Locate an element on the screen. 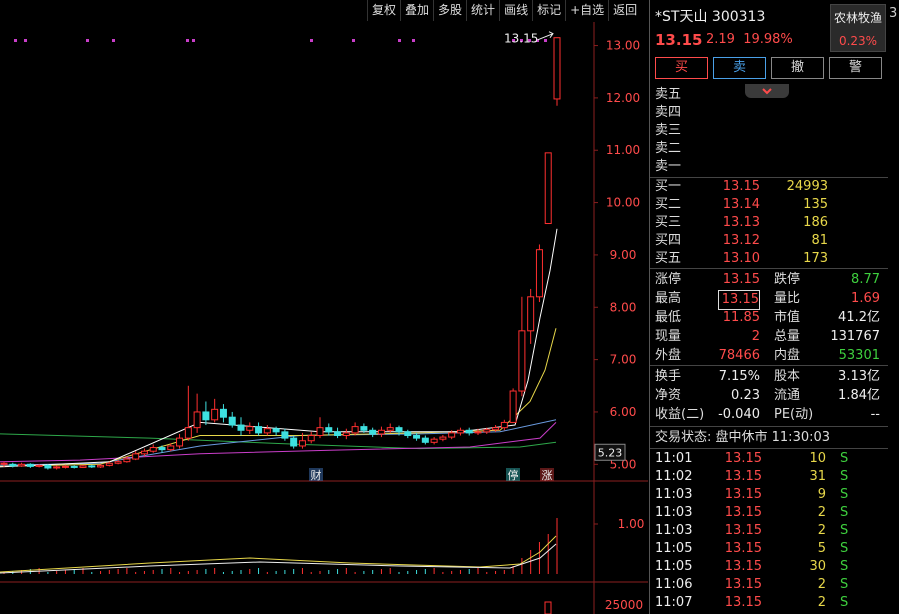  tick-time: 11:03 is located at coordinates (674, 530).